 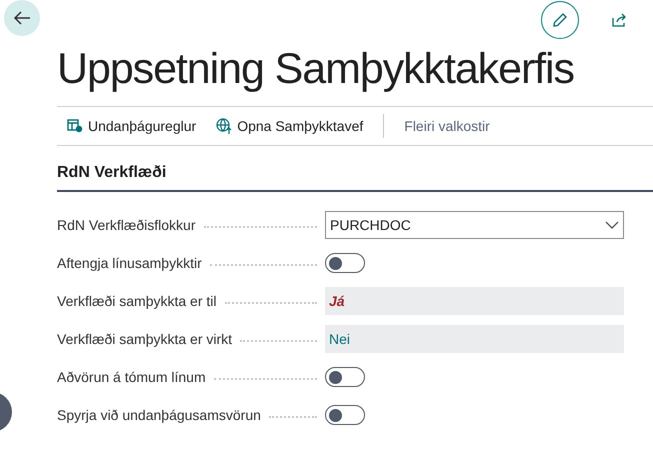 I want to click on field-label: Aftengja línusamþykktir, so click(x=129, y=263).